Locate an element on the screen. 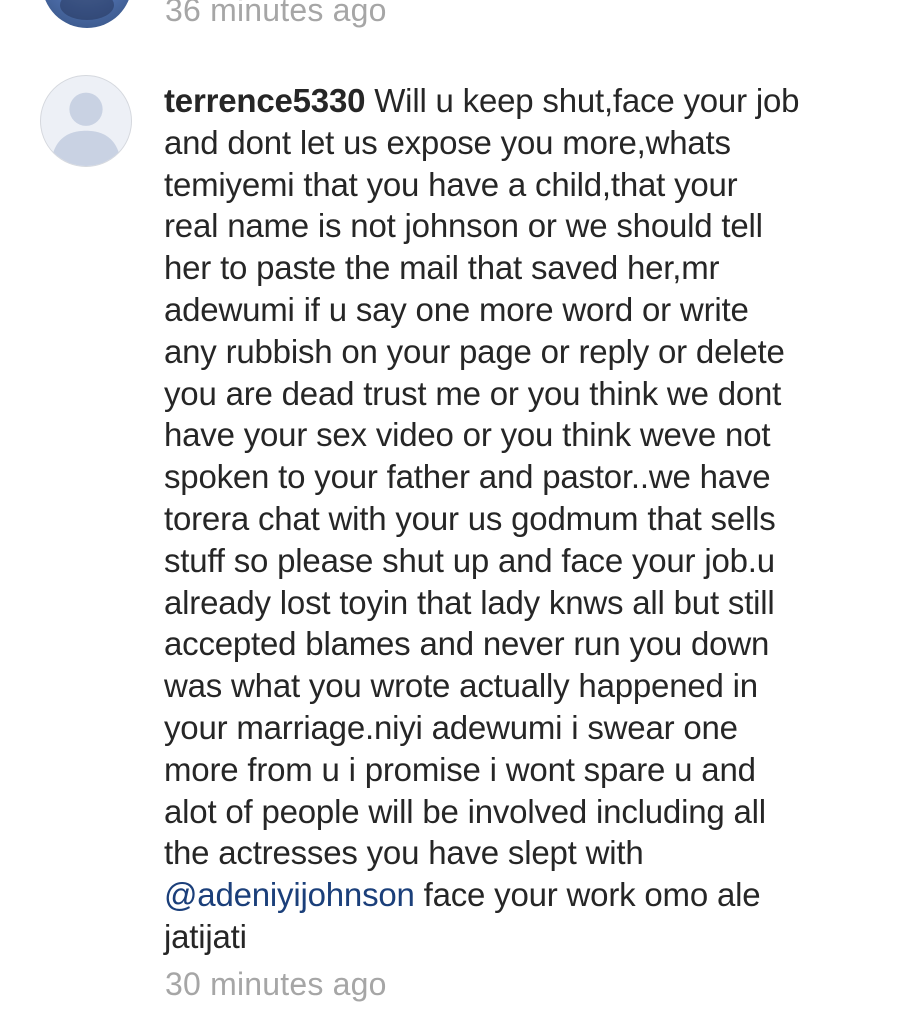 Image resolution: width=913 pixels, height=1024 pixels. comment-text-line: adewumi if u say one more word or write is located at coordinates (456, 309).